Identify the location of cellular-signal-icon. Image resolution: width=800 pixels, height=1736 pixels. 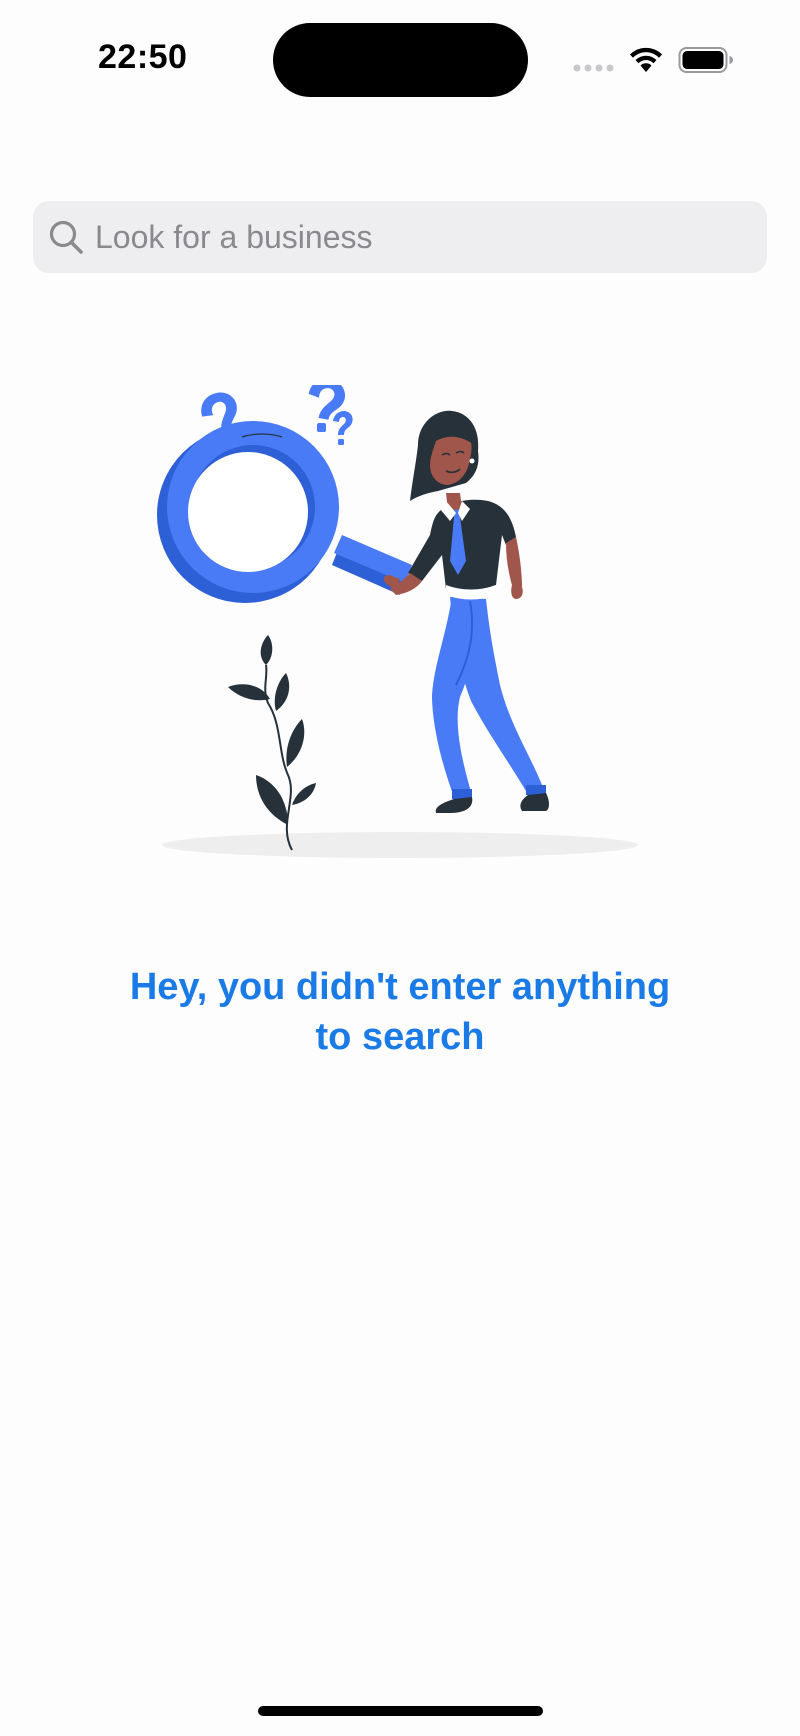
(593, 68).